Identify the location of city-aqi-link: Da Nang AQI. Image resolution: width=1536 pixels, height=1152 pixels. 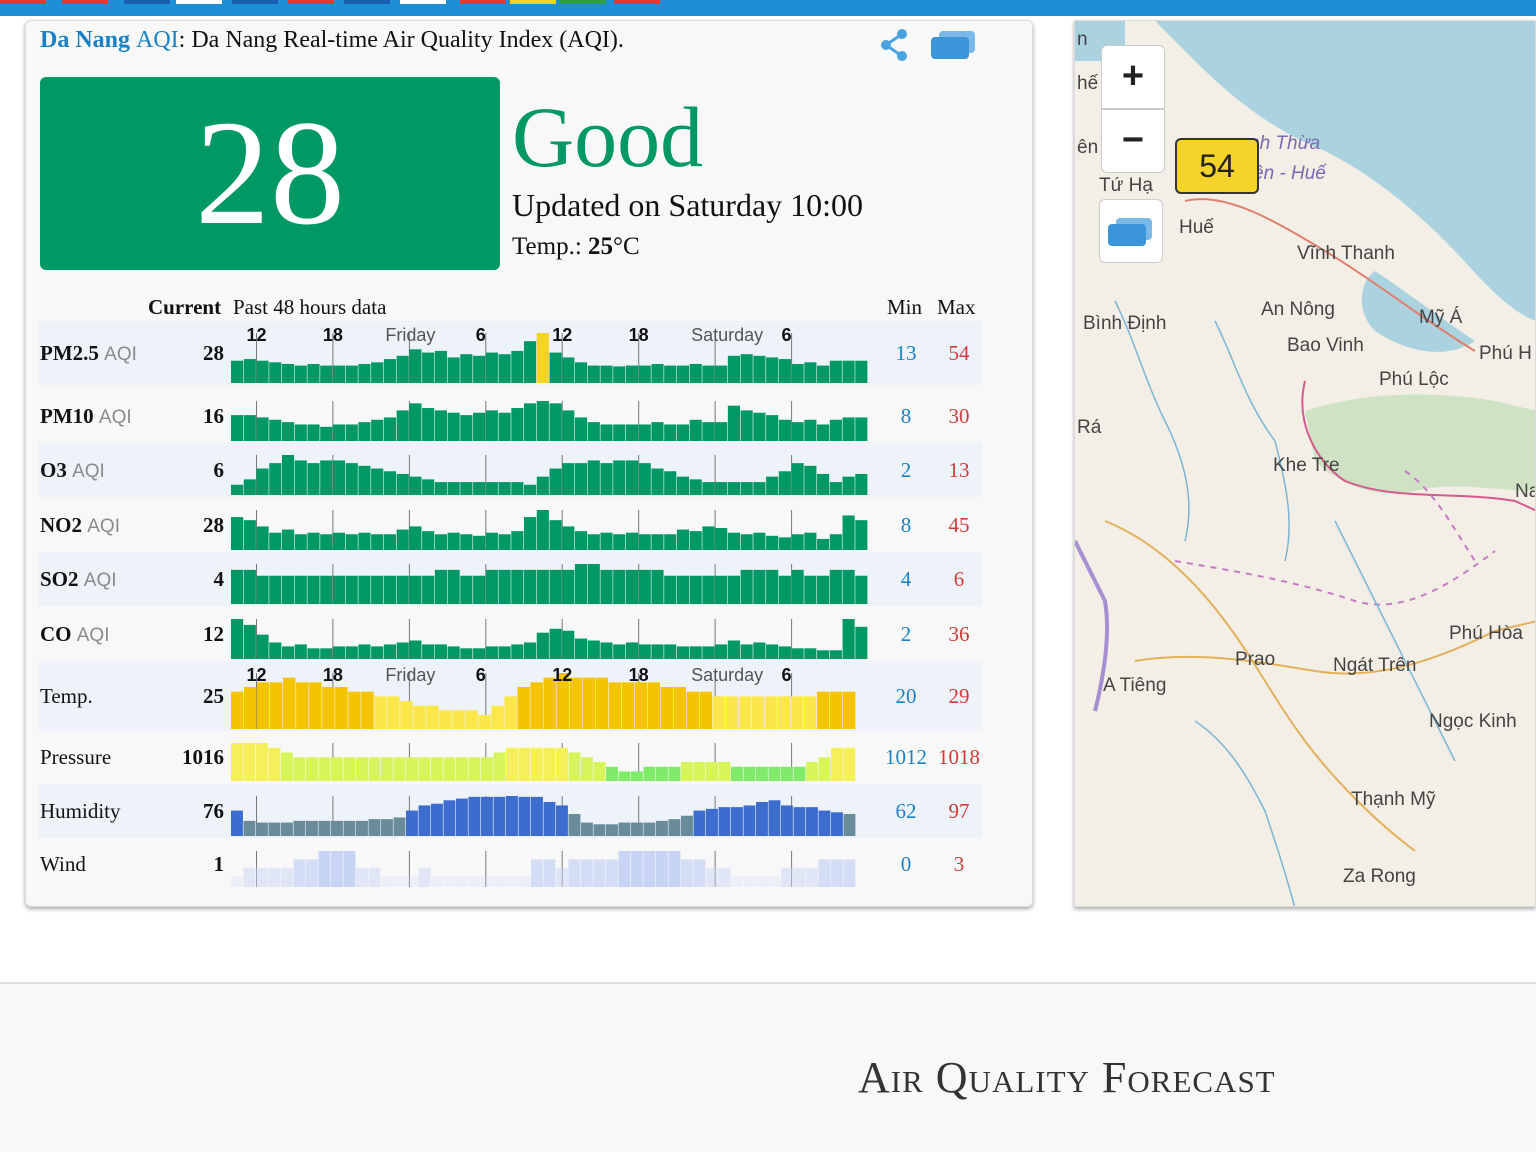
(109, 40).